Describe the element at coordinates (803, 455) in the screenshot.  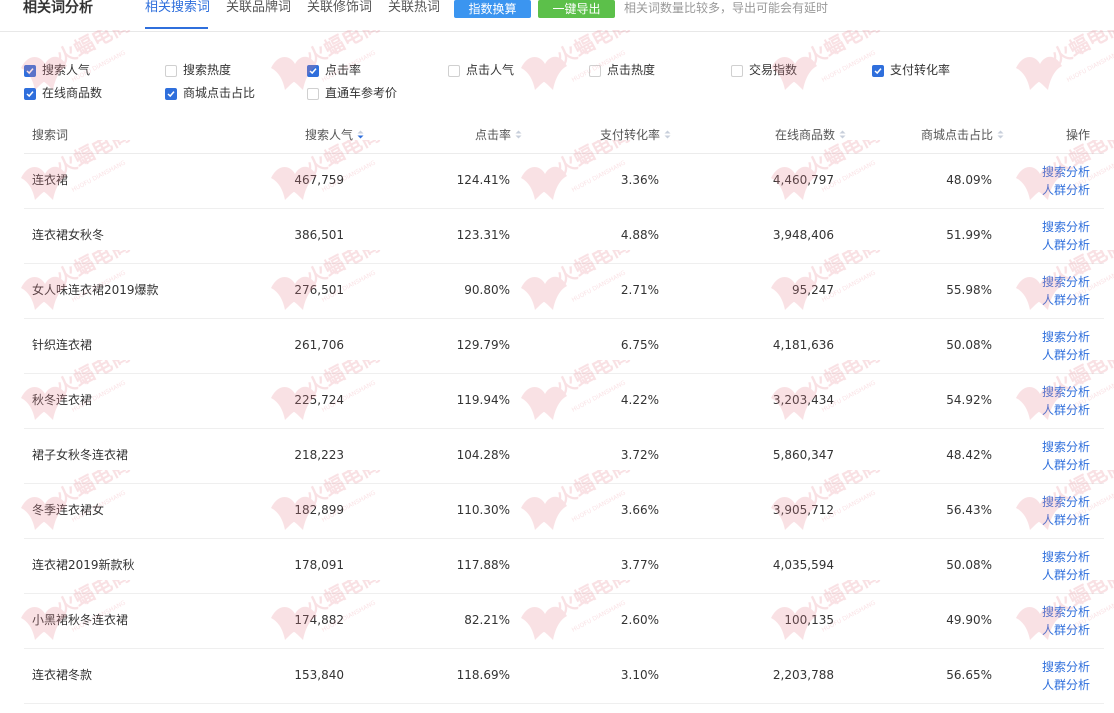
I see `online-items-cell: 5,860,347` at that location.